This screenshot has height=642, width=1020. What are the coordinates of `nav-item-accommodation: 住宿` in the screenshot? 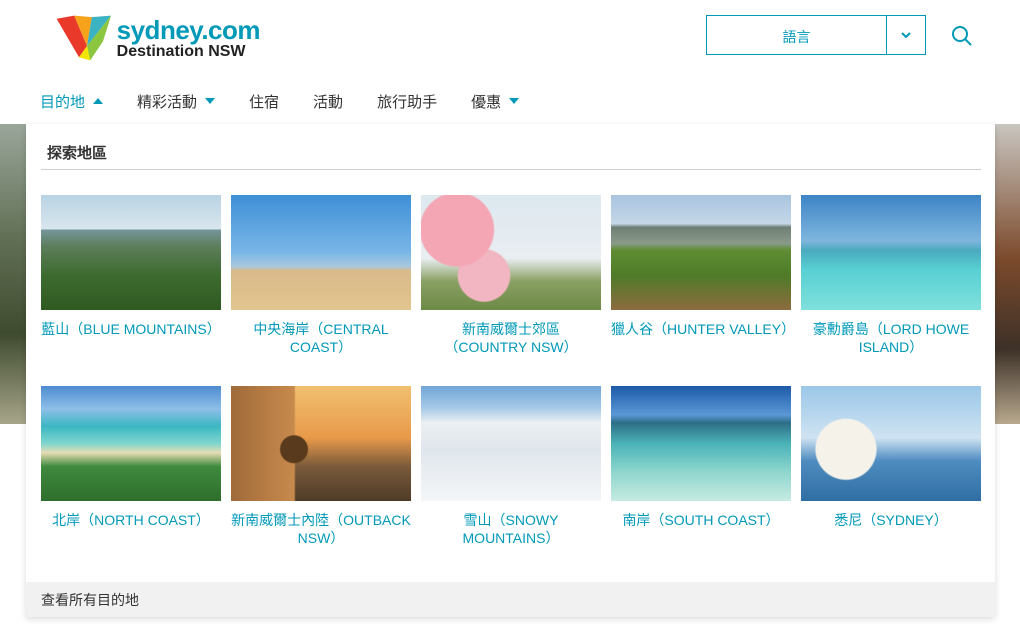 It's located at (264, 101).